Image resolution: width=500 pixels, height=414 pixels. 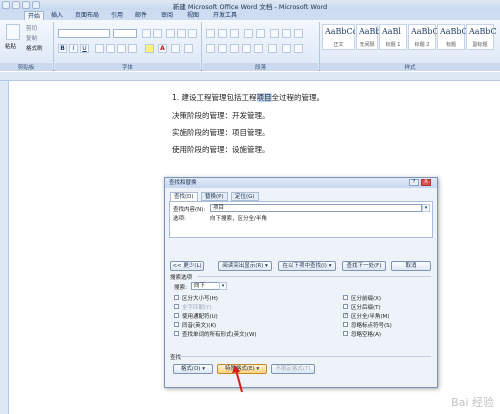 What do you see at coordinates (210, 48) in the screenshot?
I see `align-left-icon` at bounding box center [210, 48].